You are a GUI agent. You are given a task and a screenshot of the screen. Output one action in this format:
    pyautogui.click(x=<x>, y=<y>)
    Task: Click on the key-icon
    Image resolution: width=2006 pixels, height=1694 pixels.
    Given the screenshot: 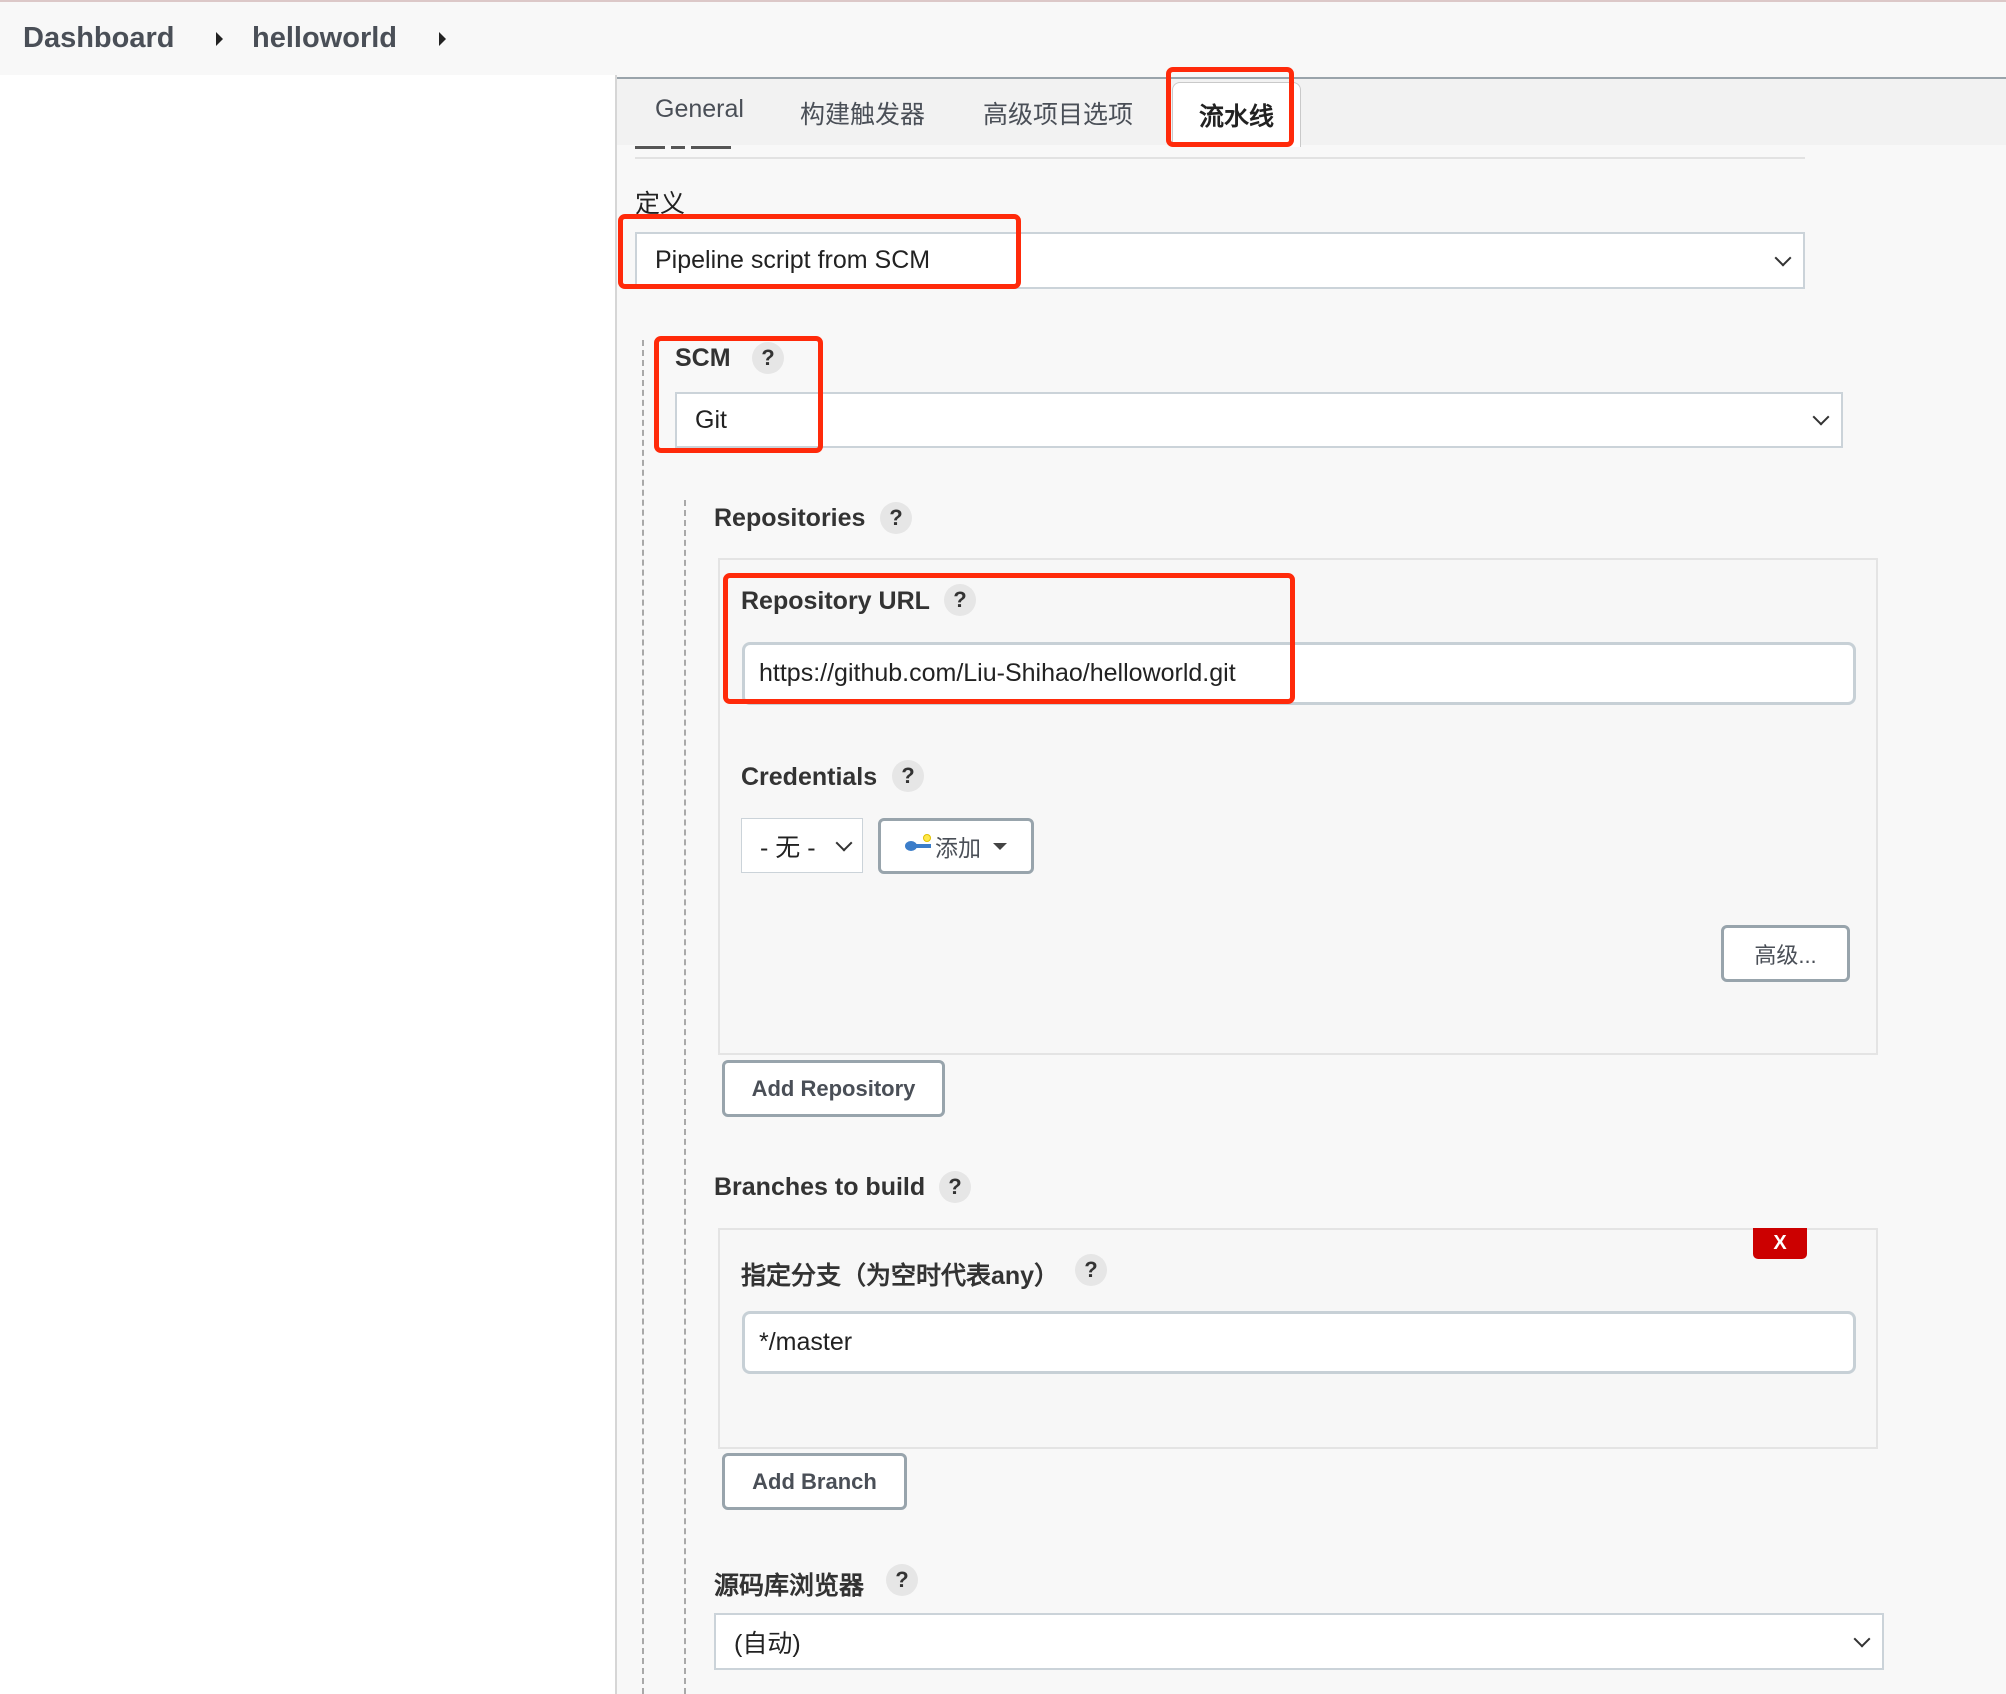 What is the action you would take?
    pyautogui.click(x=919, y=844)
    